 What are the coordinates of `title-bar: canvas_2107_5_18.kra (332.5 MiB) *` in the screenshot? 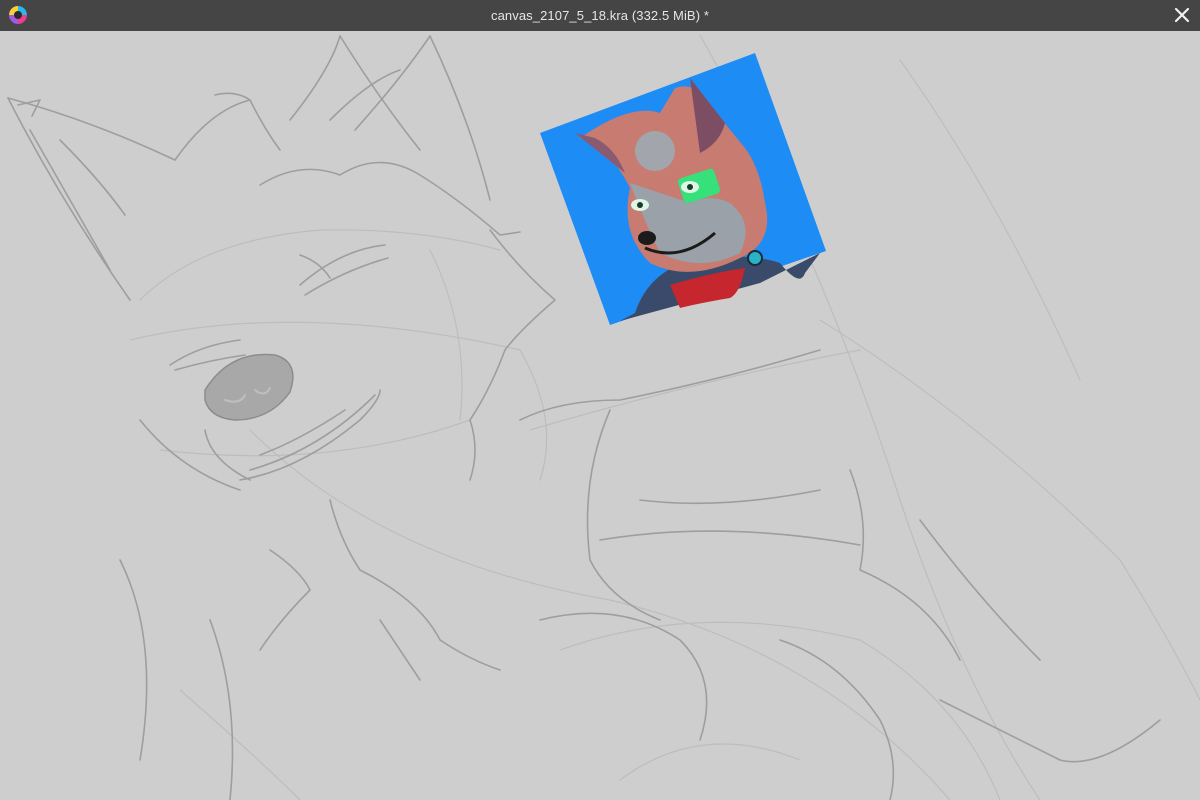 It's located at (600, 15).